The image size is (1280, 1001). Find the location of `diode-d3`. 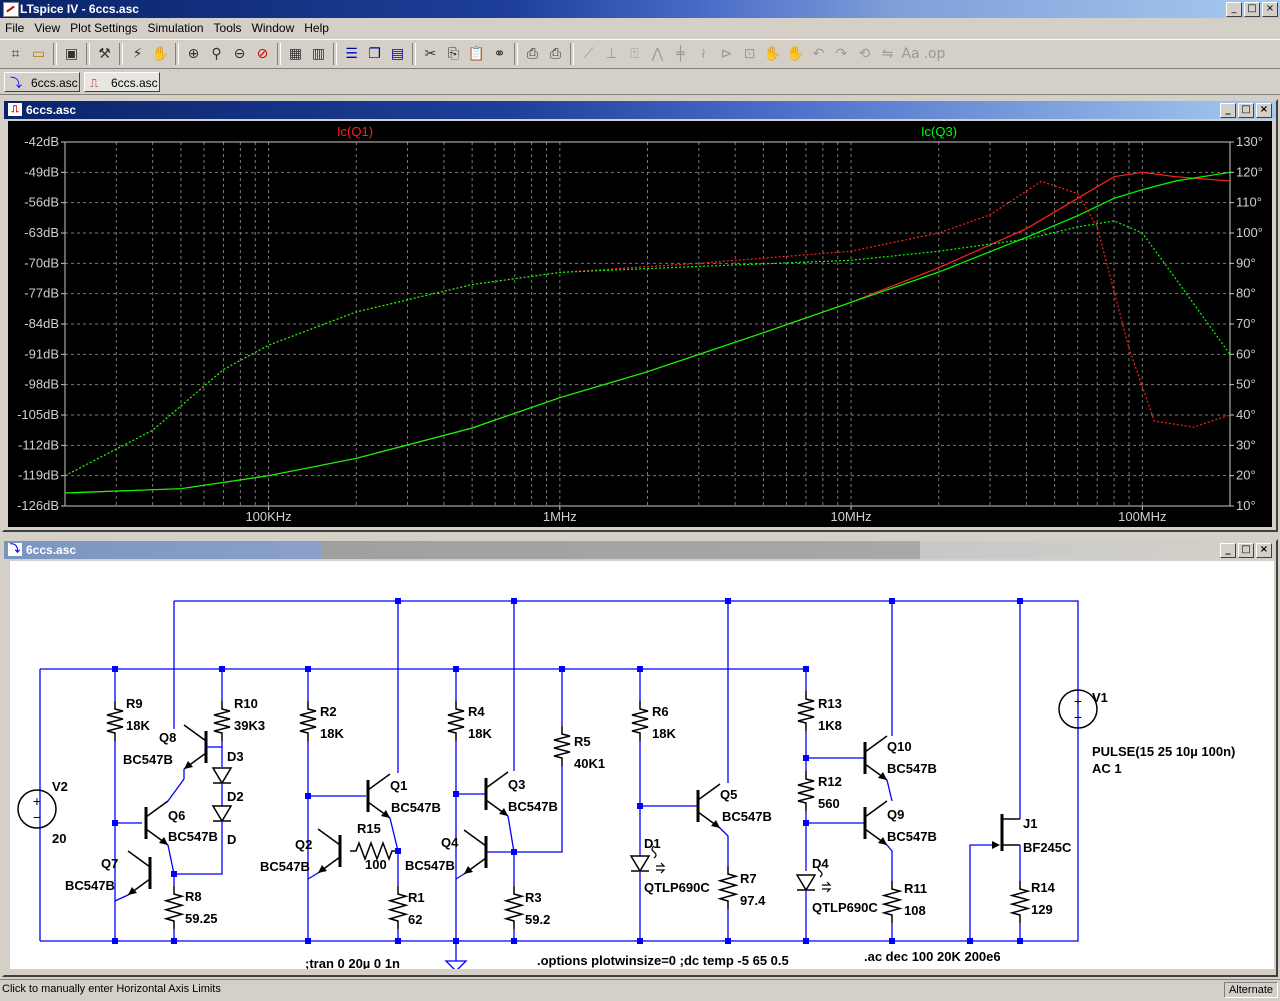

diode-d3 is located at coordinates (222, 776).